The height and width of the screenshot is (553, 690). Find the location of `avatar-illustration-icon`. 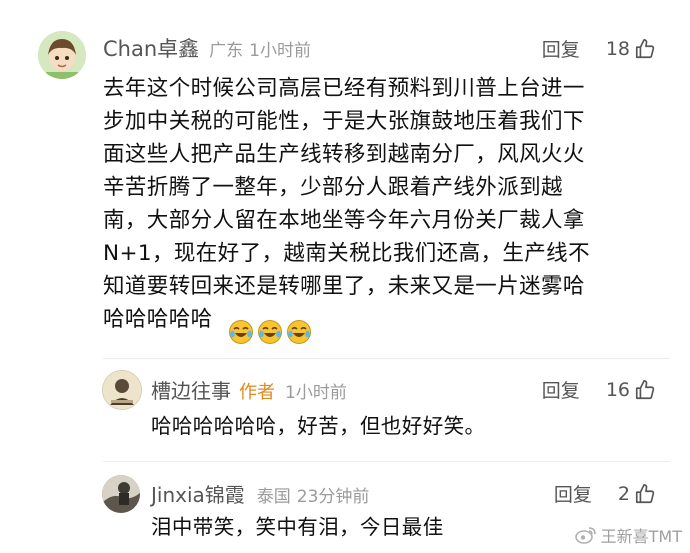

avatar-illustration-icon is located at coordinates (62, 55).